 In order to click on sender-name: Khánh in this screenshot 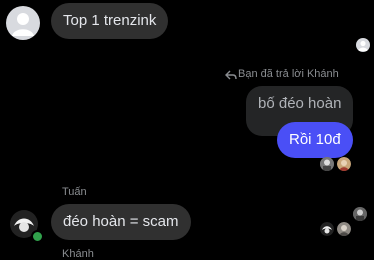, I will do `click(78, 254)`.